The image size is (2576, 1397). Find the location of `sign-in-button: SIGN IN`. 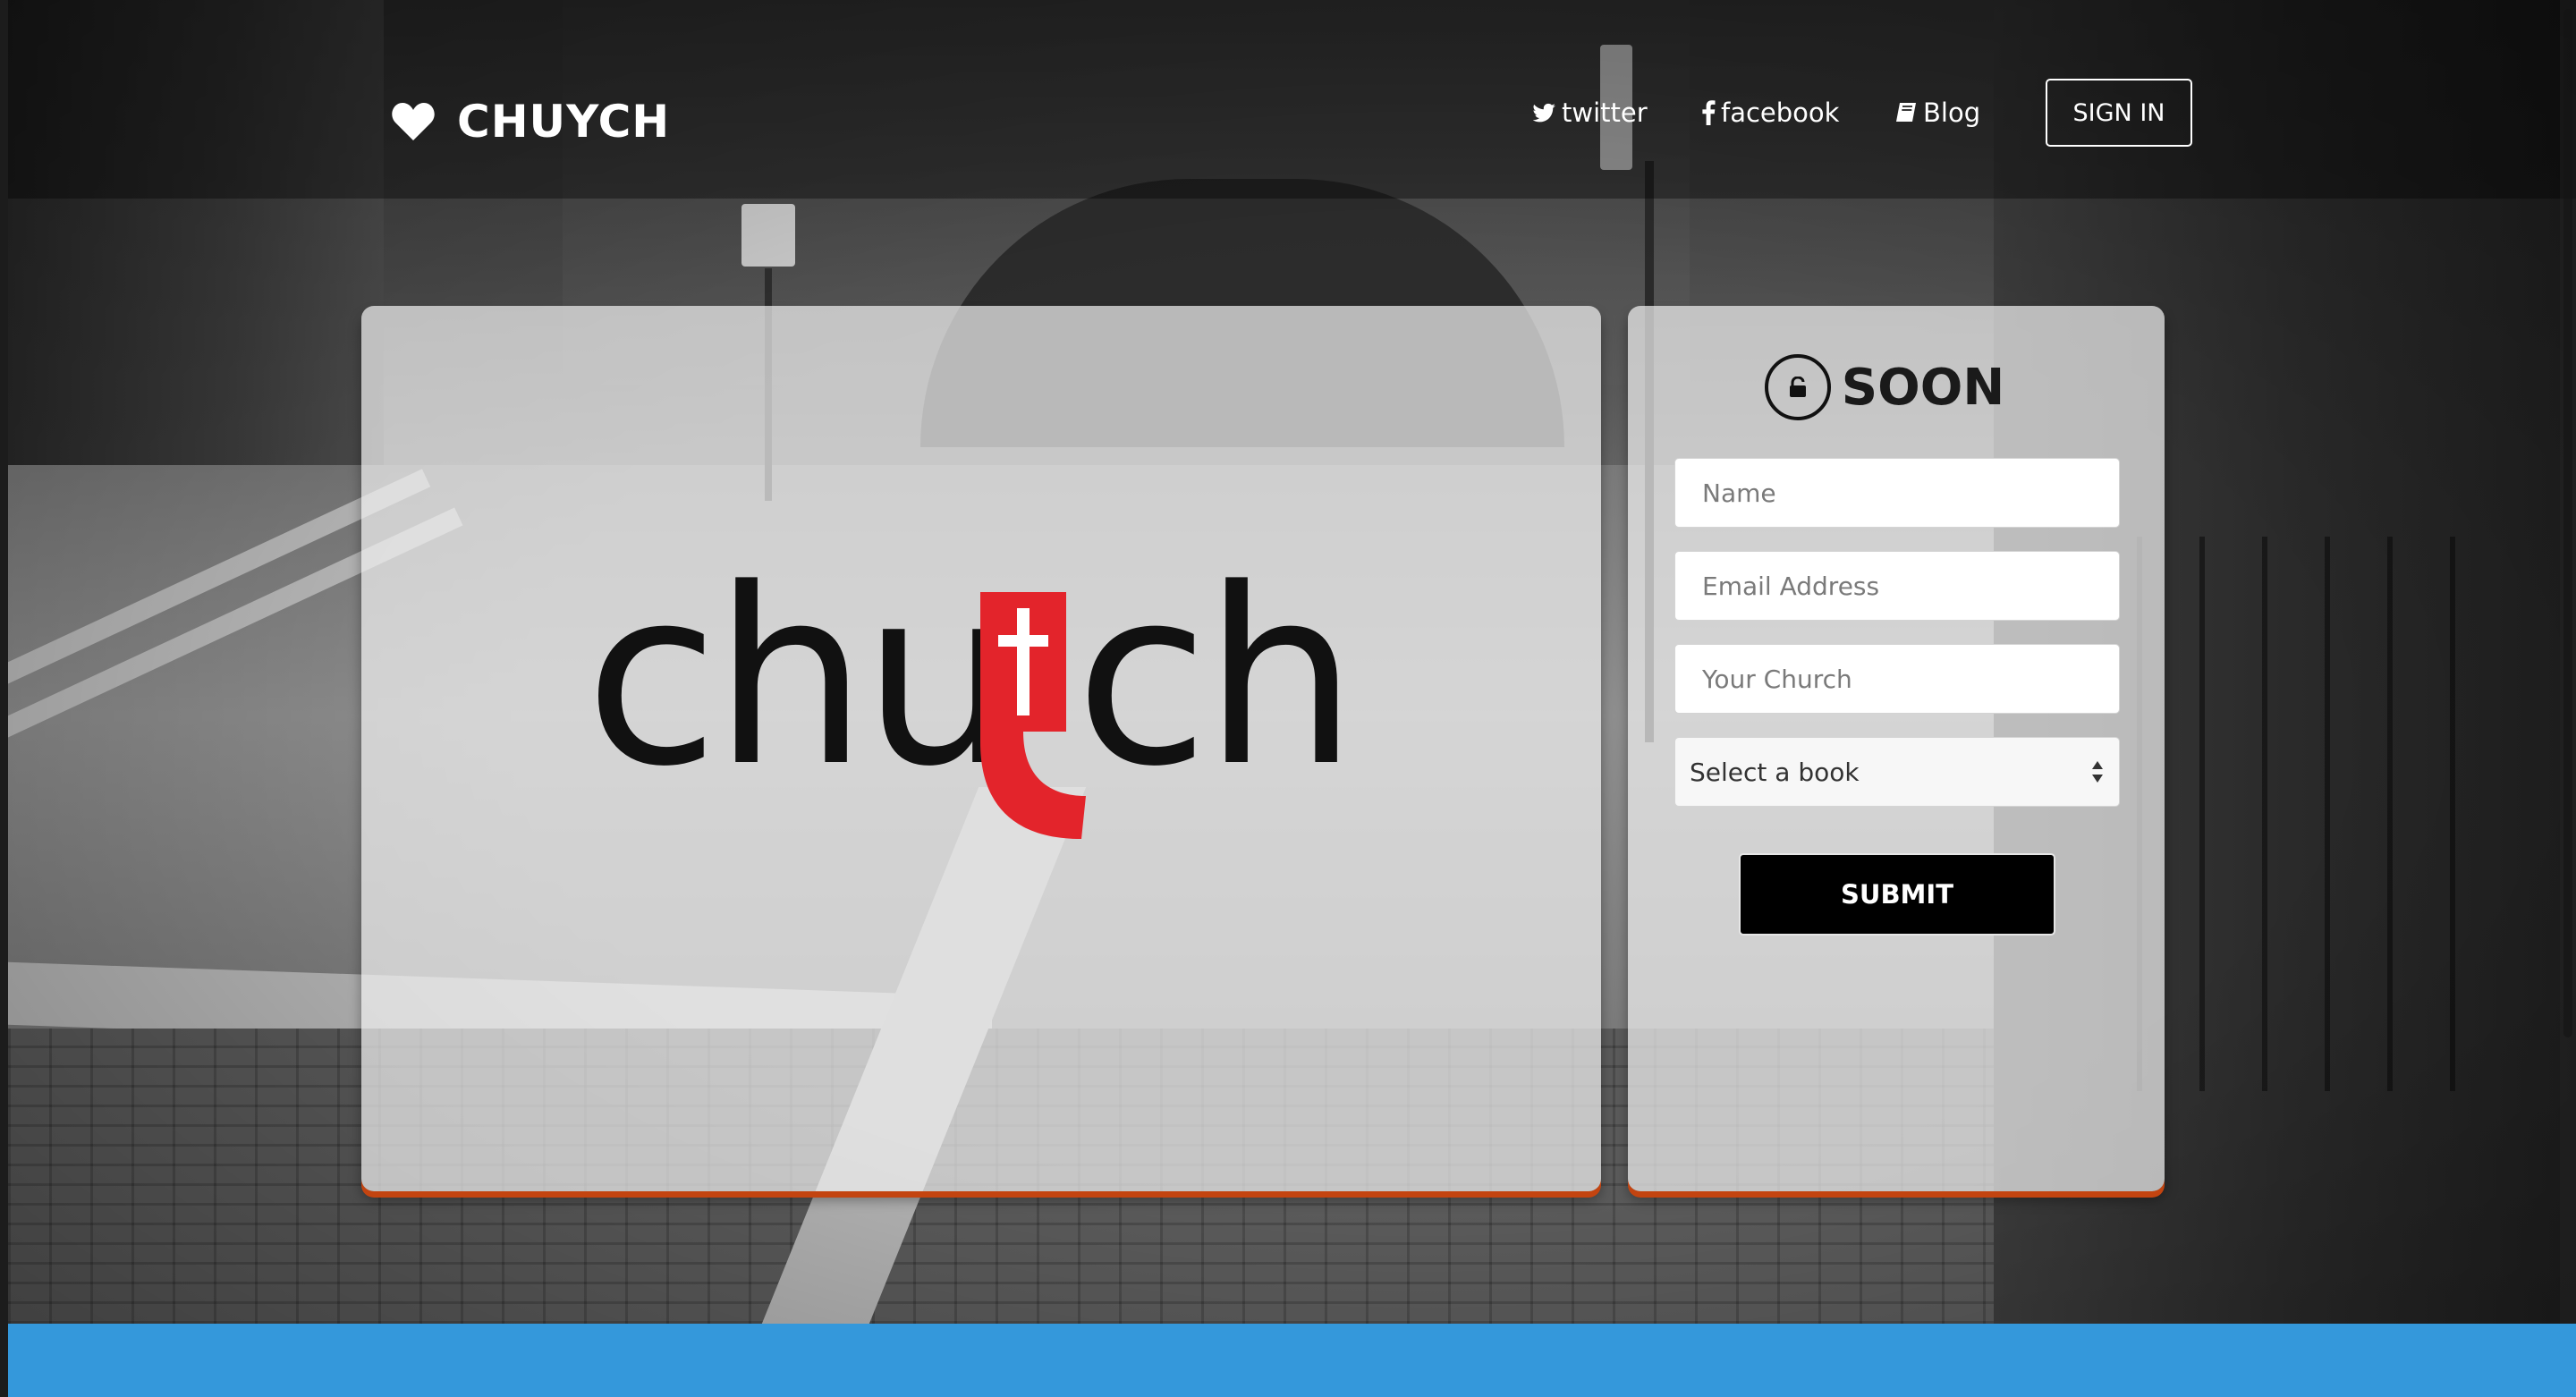

sign-in-button: SIGN IN is located at coordinates (2119, 113).